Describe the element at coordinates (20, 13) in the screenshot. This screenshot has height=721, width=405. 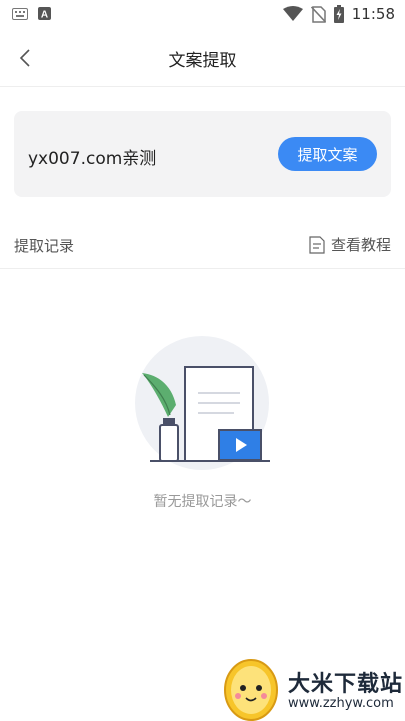
I see `keyboard-icon` at that location.